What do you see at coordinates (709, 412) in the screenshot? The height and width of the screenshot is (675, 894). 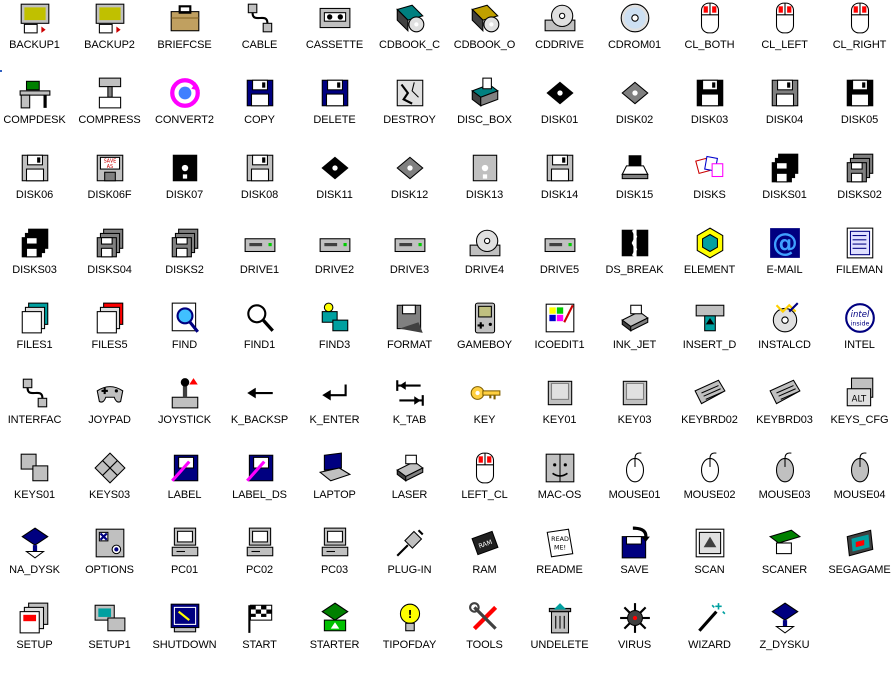 I see `icon-item-keybrd02: KEYBRD02` at bounding box center [709, 412].